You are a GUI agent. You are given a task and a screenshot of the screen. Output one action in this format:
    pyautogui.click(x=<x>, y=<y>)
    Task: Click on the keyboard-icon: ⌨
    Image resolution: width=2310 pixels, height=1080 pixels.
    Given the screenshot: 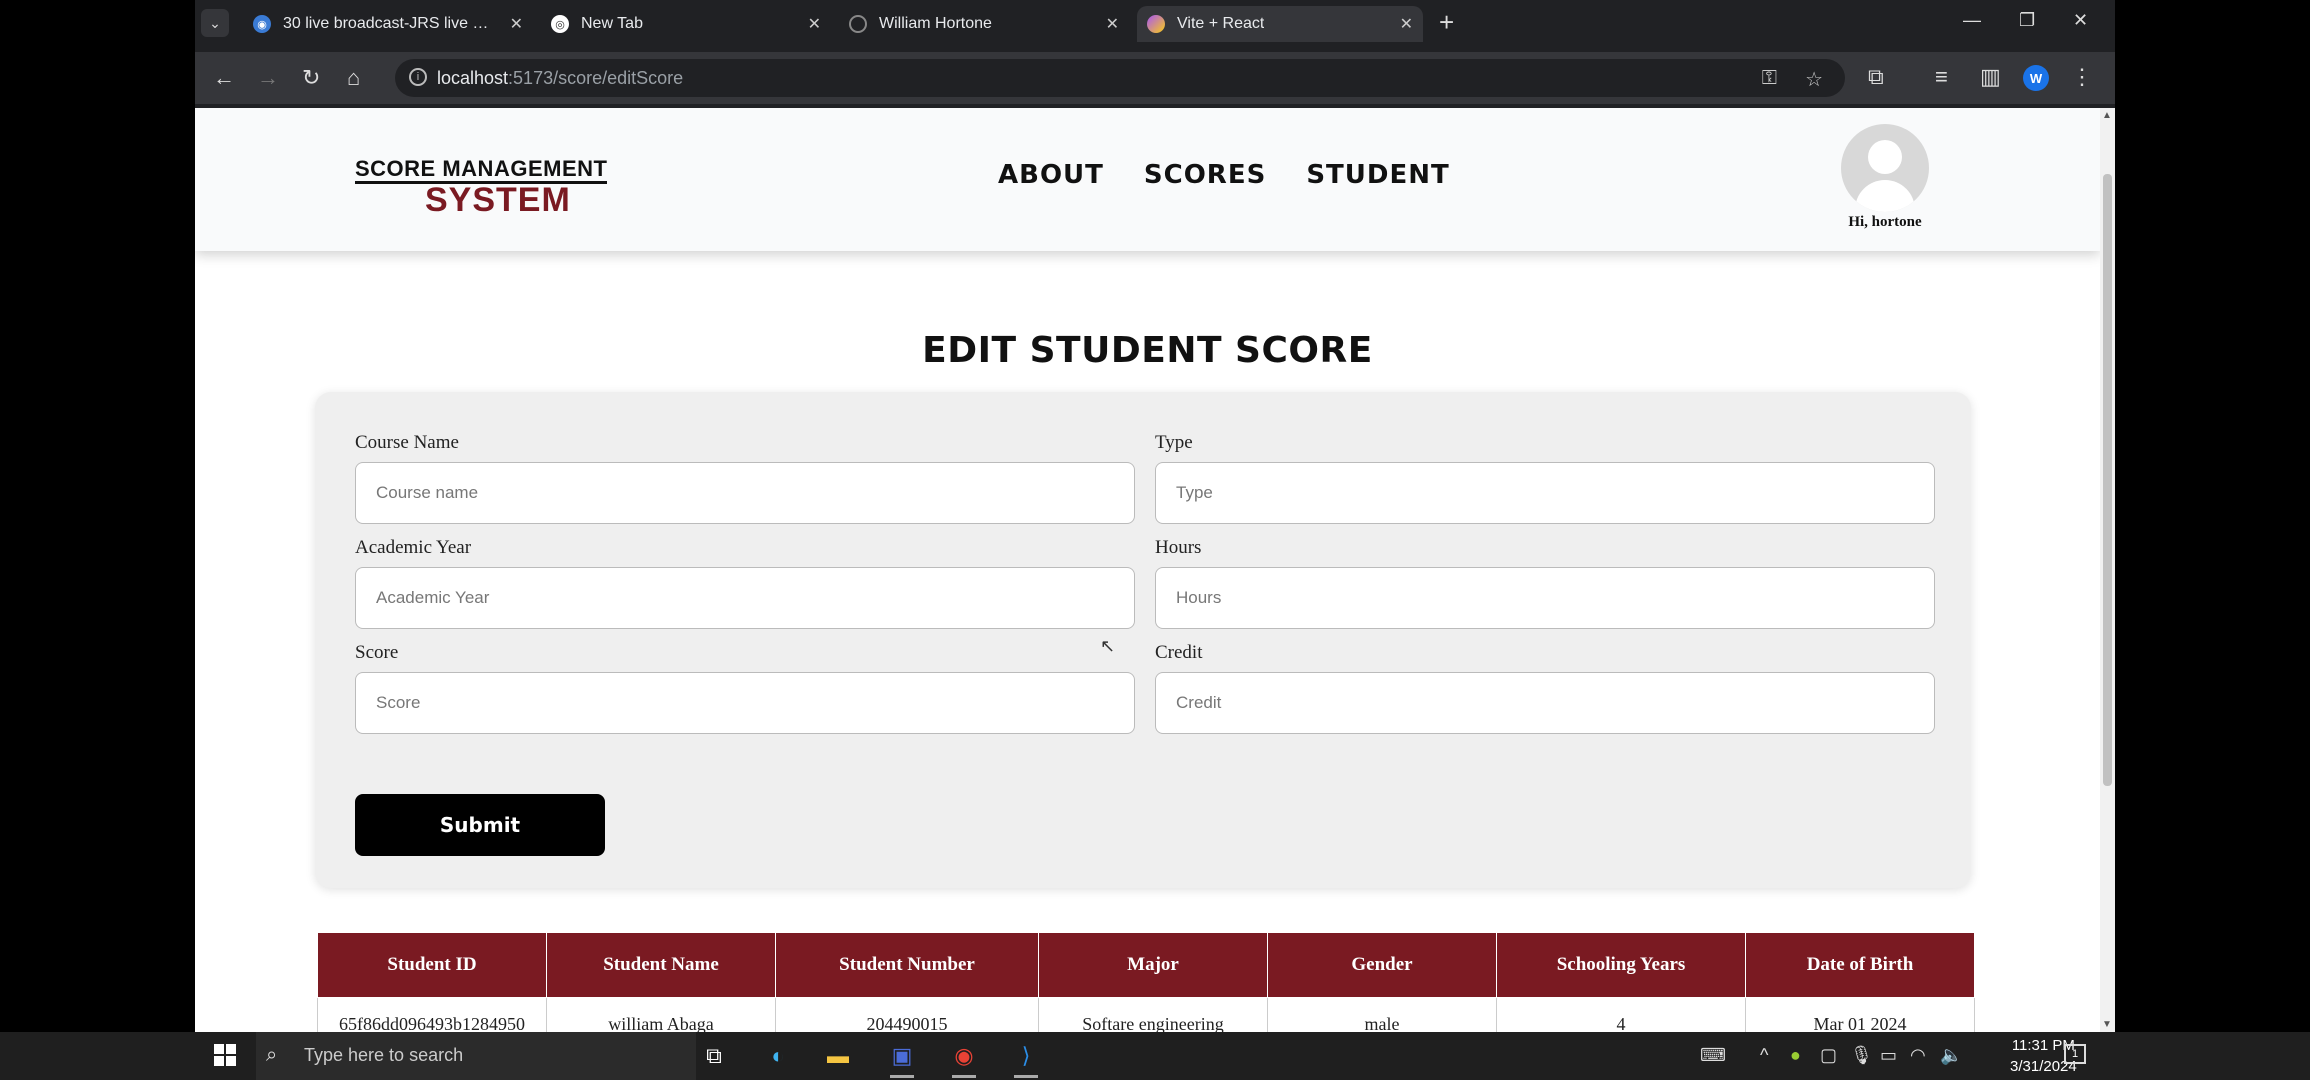 What is the action you would take?
    pyautogui.click(x=1713, y=1055)
    